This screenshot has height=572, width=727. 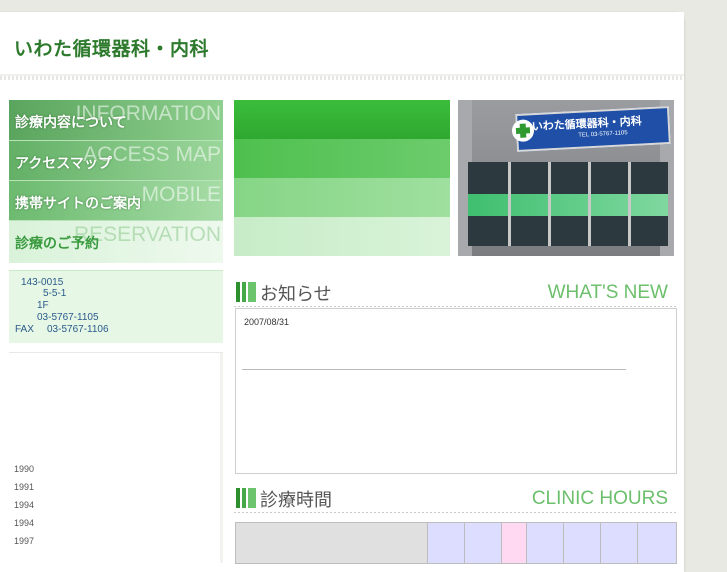 I want to click on address-floor: 1F, so click(x=43, y=305).